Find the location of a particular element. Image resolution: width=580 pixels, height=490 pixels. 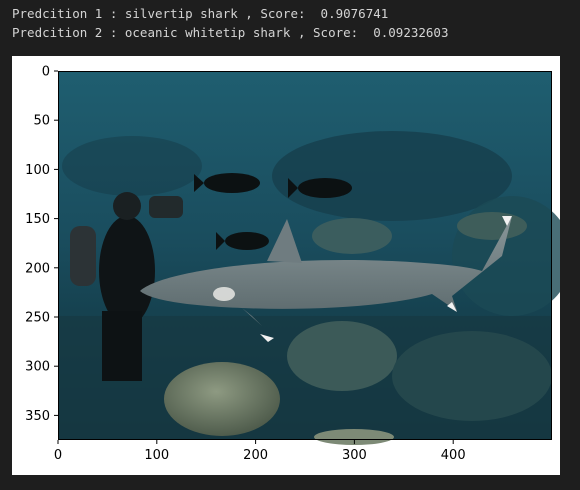

y-tick-label: 200 is located at coordinates (37, 268).